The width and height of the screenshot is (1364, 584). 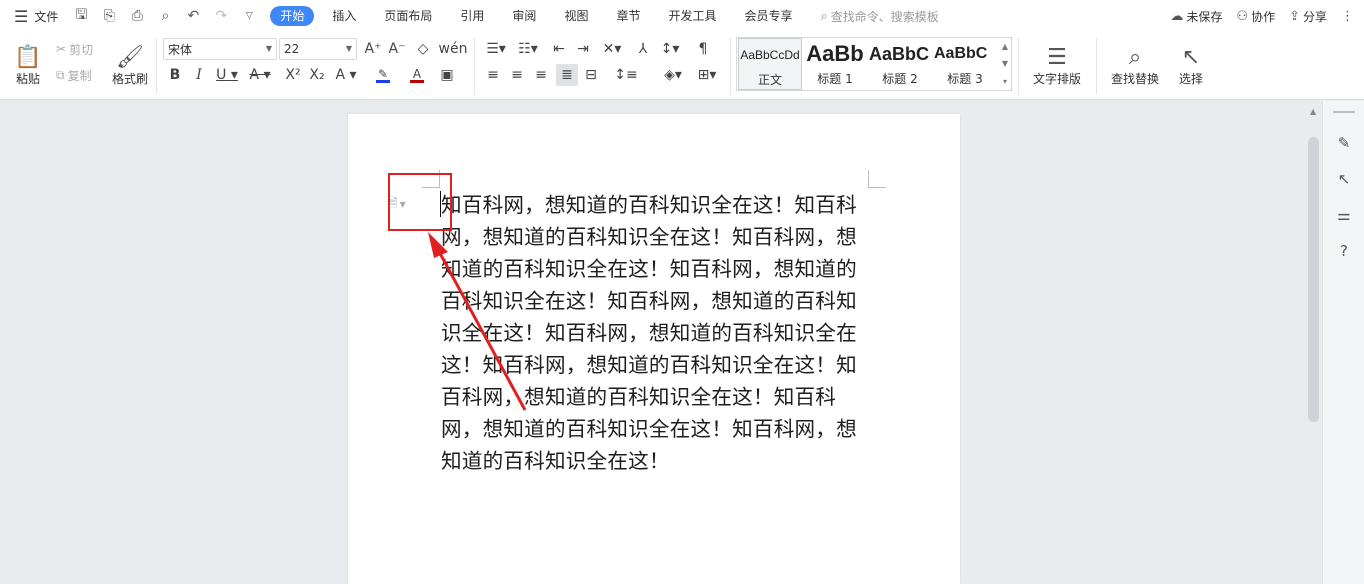 I want to click on annotation-highlight-box, so click(x=420, y=202).